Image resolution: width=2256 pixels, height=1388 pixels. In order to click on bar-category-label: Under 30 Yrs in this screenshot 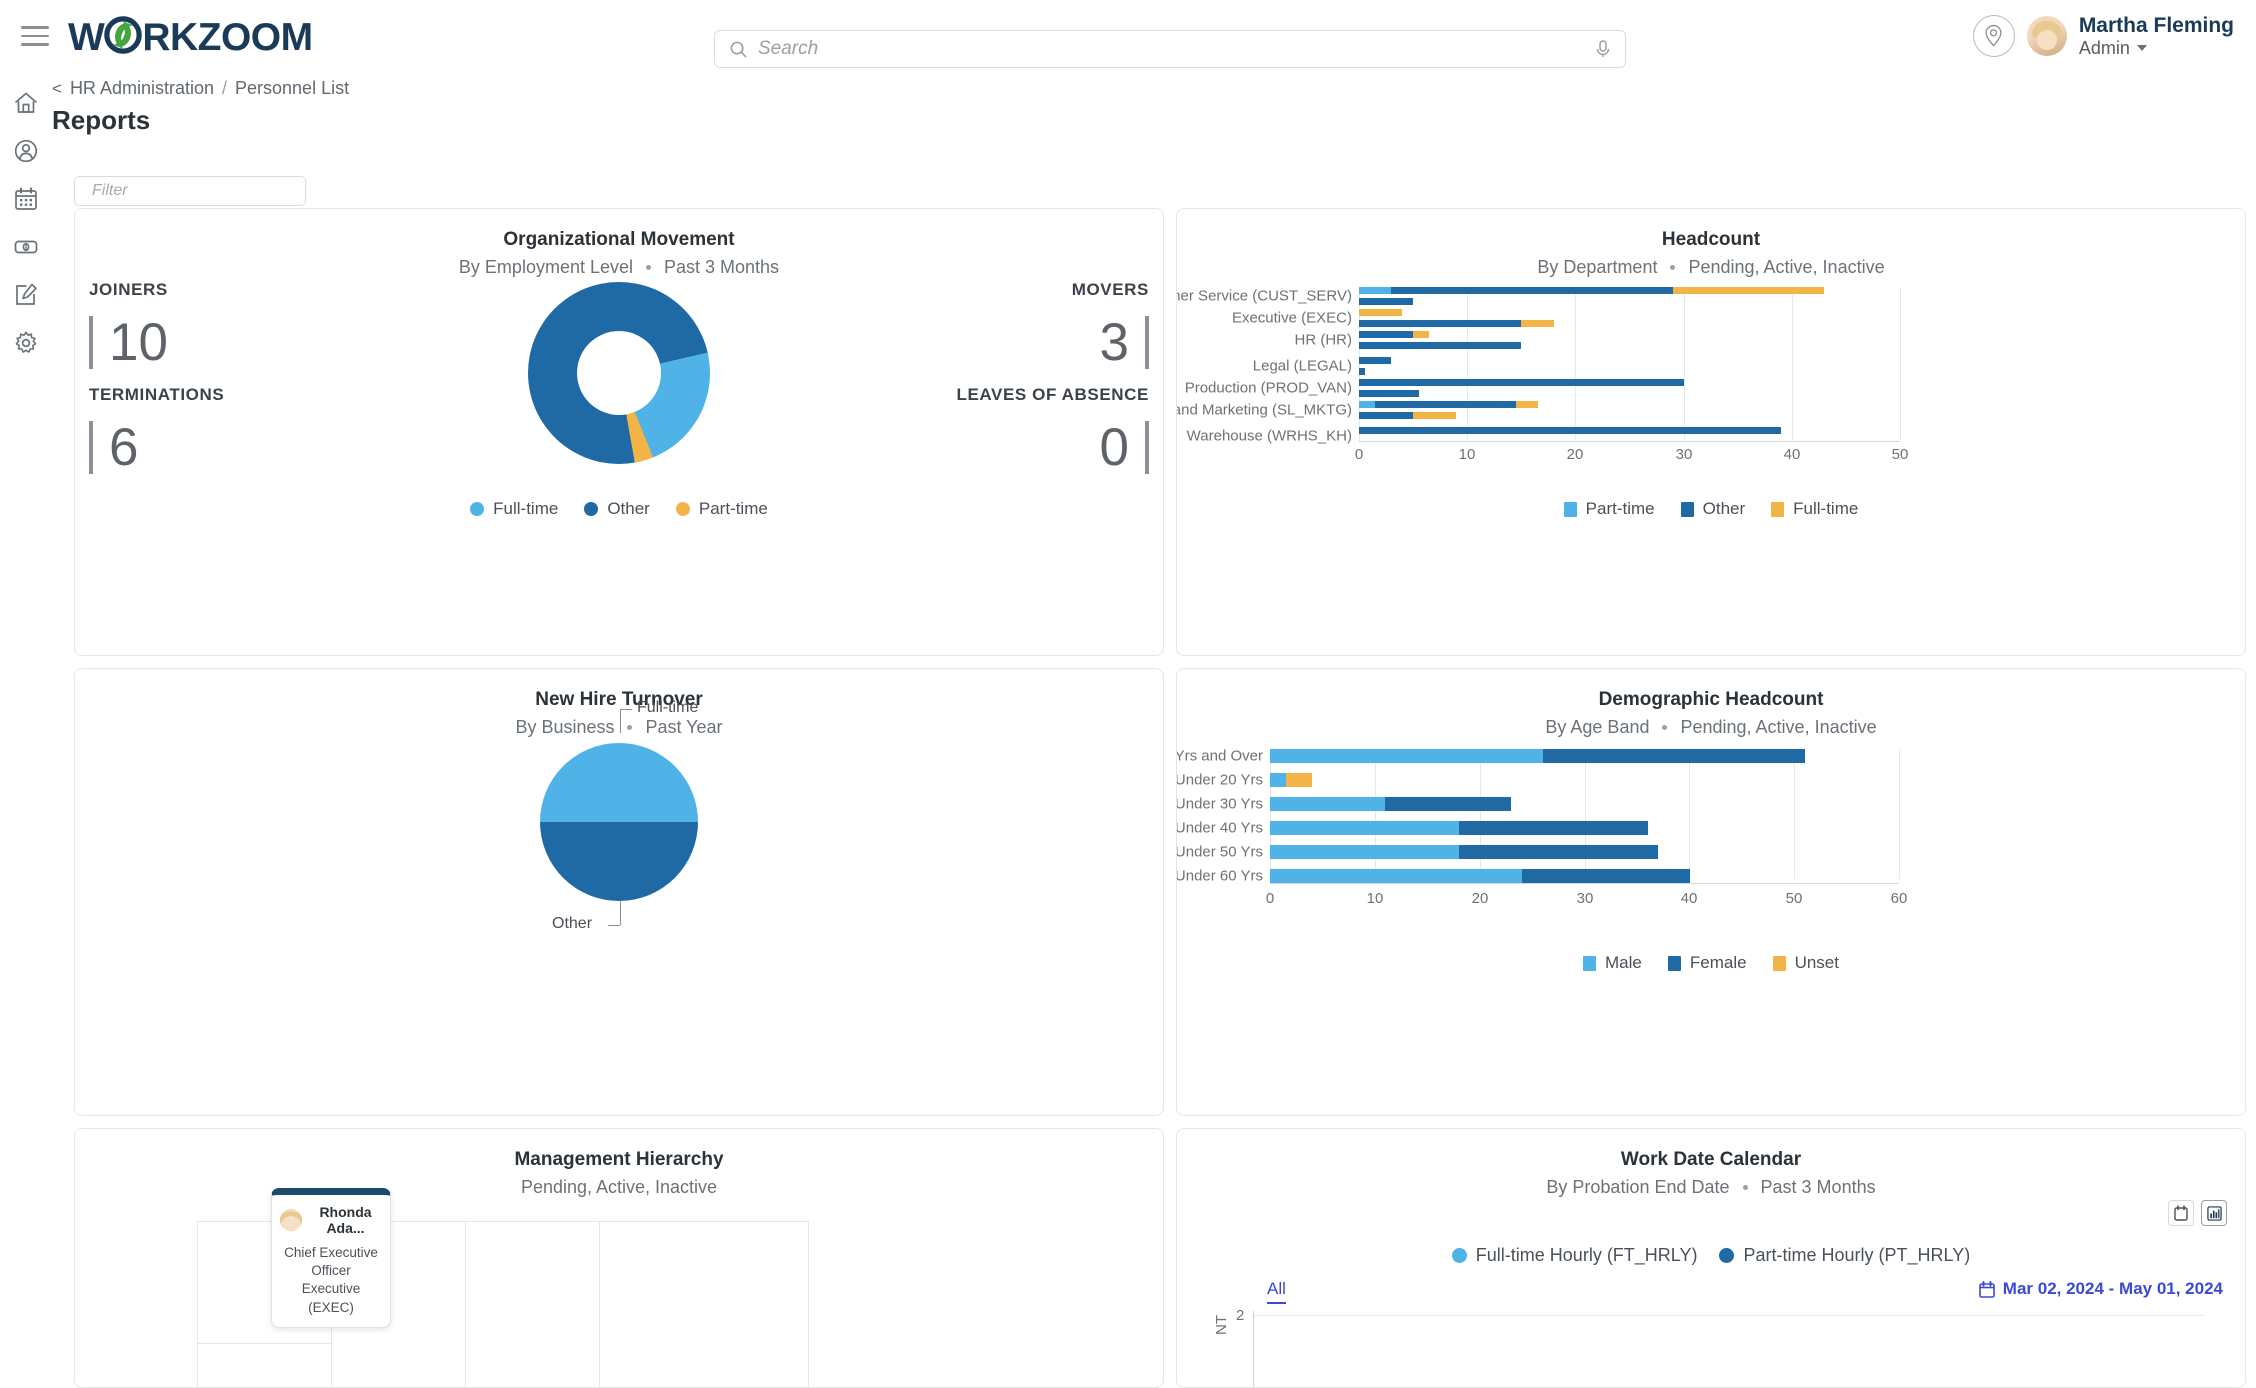, I will do `click(1219, 804)`.